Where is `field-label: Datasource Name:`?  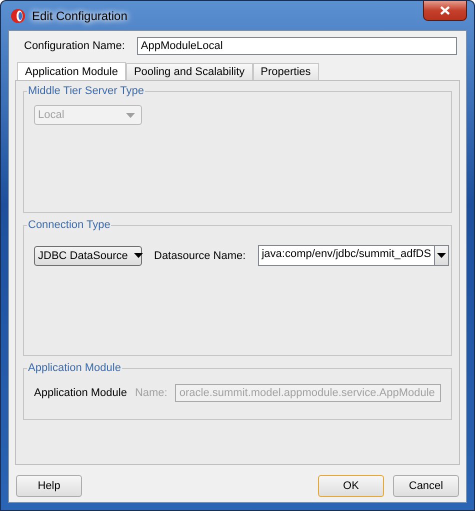 field-label: Datasource Name: is located at coordinates (200, 256).